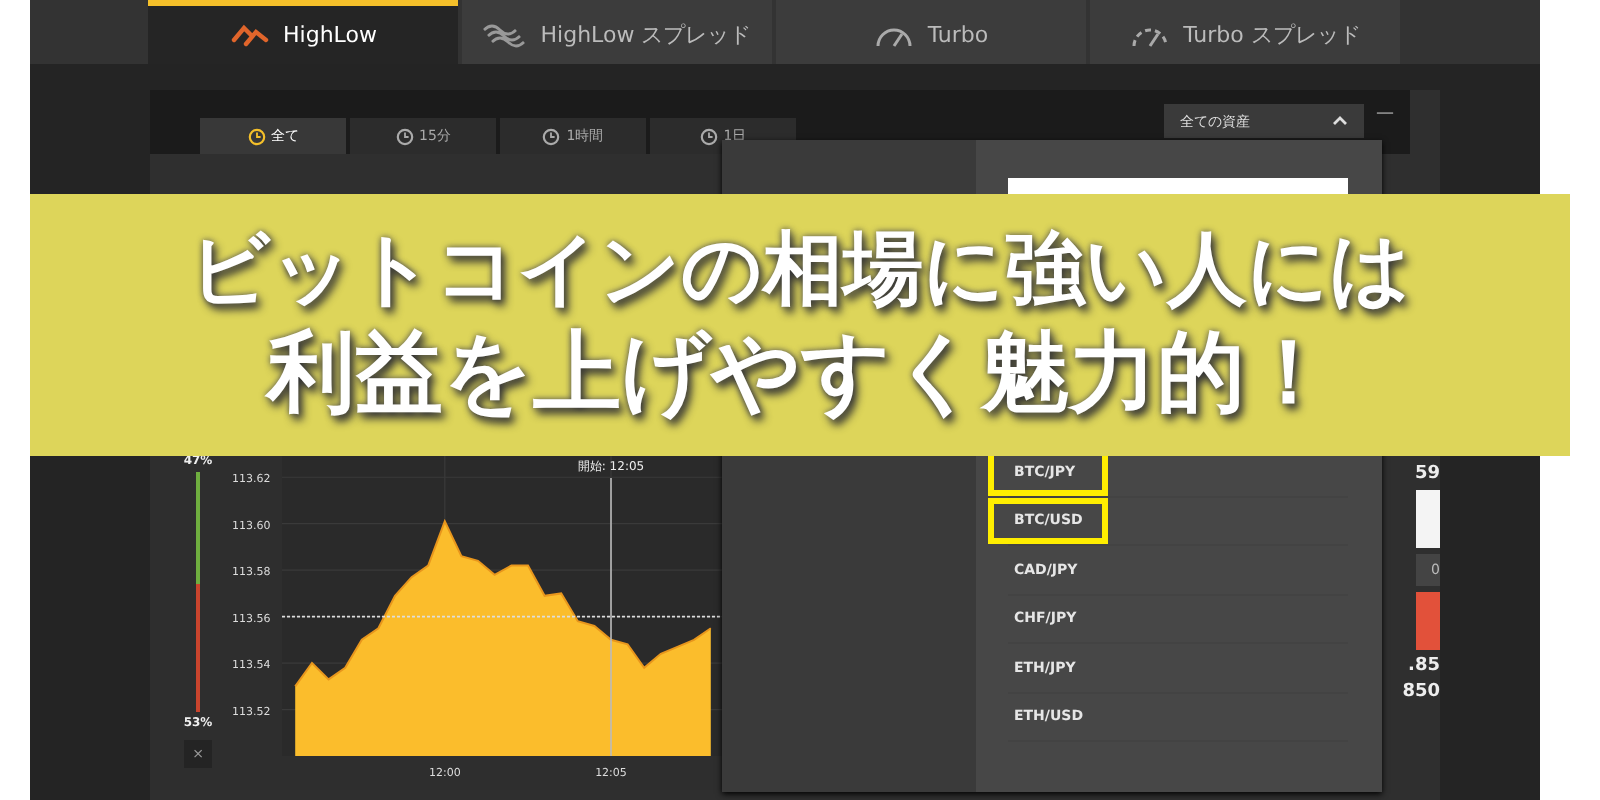 This screenshot has height=800, width=1600. What do you see at coordinates (1421, 692) in the screenshot?
I see `trade-value: 850` at bounding box center [1421, 692].